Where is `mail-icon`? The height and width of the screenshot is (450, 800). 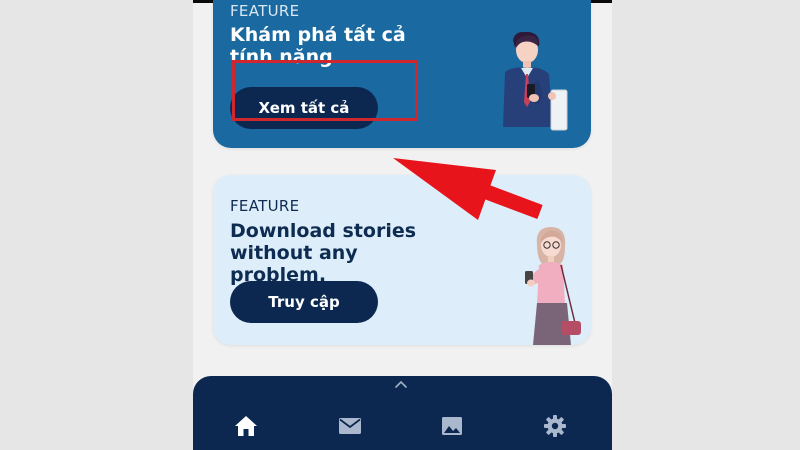 mail-icon is located at coordinates (350, 426).